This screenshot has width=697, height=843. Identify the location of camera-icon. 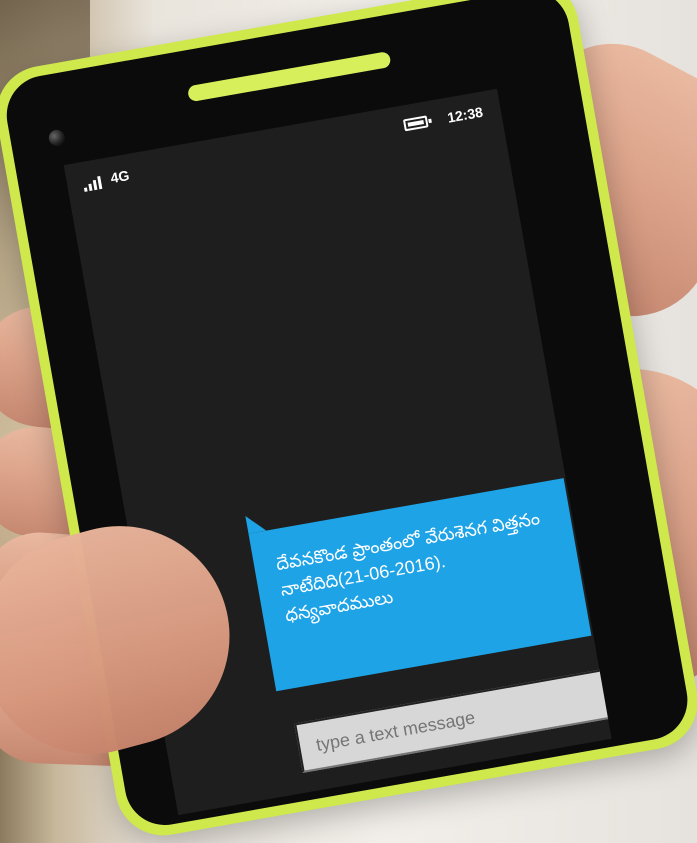
(57, 138).